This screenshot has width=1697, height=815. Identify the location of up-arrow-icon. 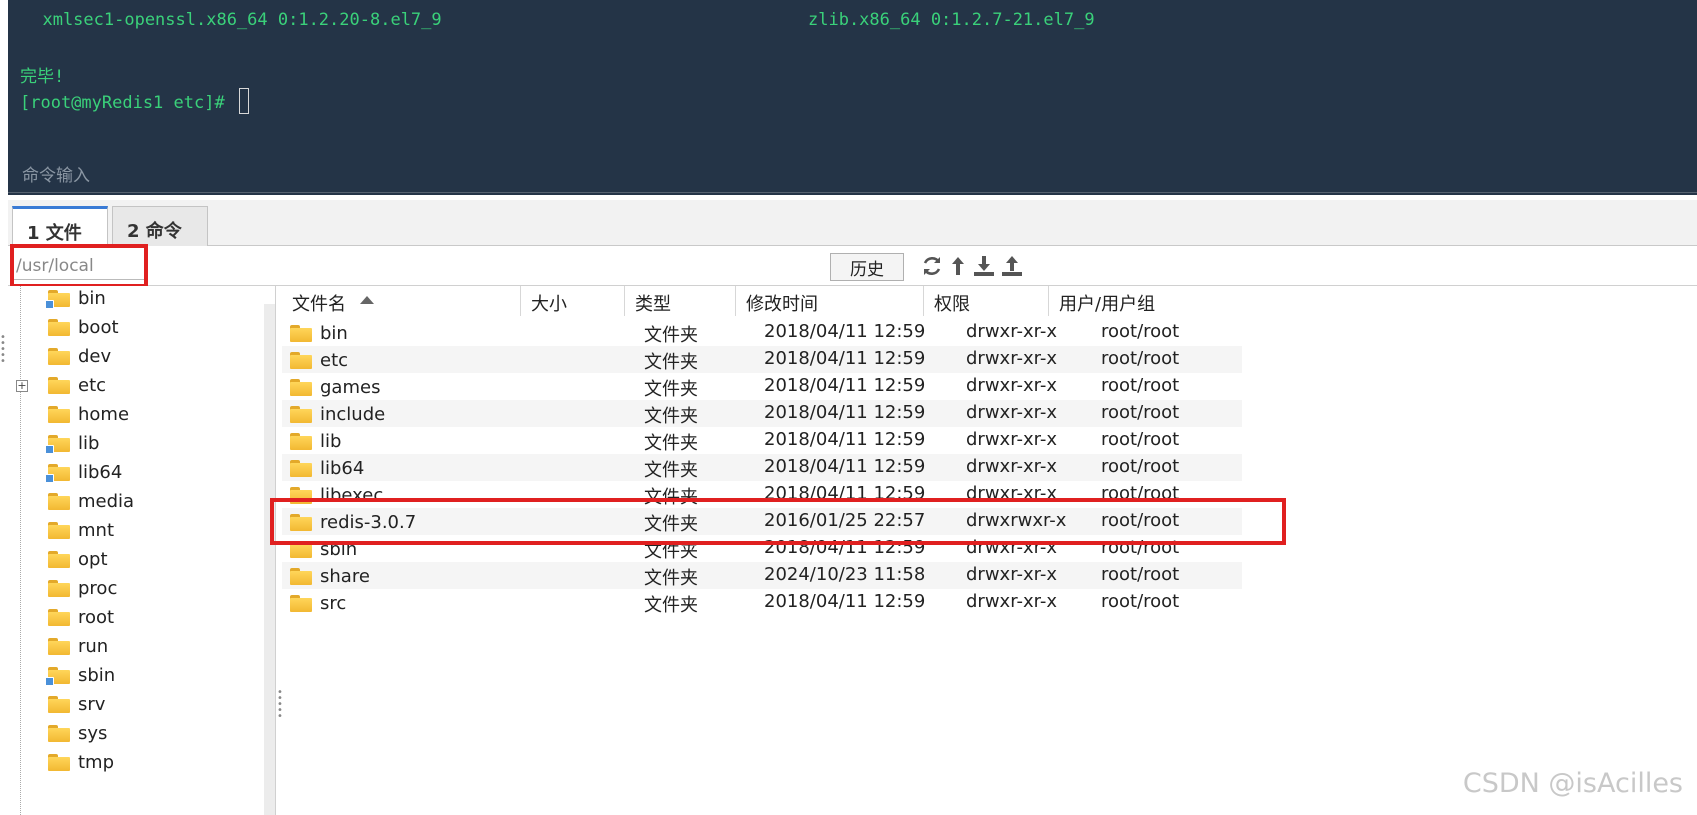
(958, 266).